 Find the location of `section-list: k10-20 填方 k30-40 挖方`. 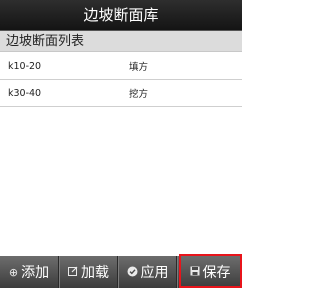

section-list: k10-20 填方 k30-40 挖方 is located at coordinates (121, 80).